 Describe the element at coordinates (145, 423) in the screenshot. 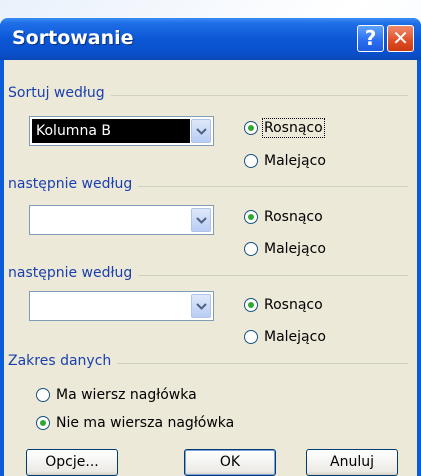

I see `radio-label: Nie ma wiersza nagłówka` at that location.